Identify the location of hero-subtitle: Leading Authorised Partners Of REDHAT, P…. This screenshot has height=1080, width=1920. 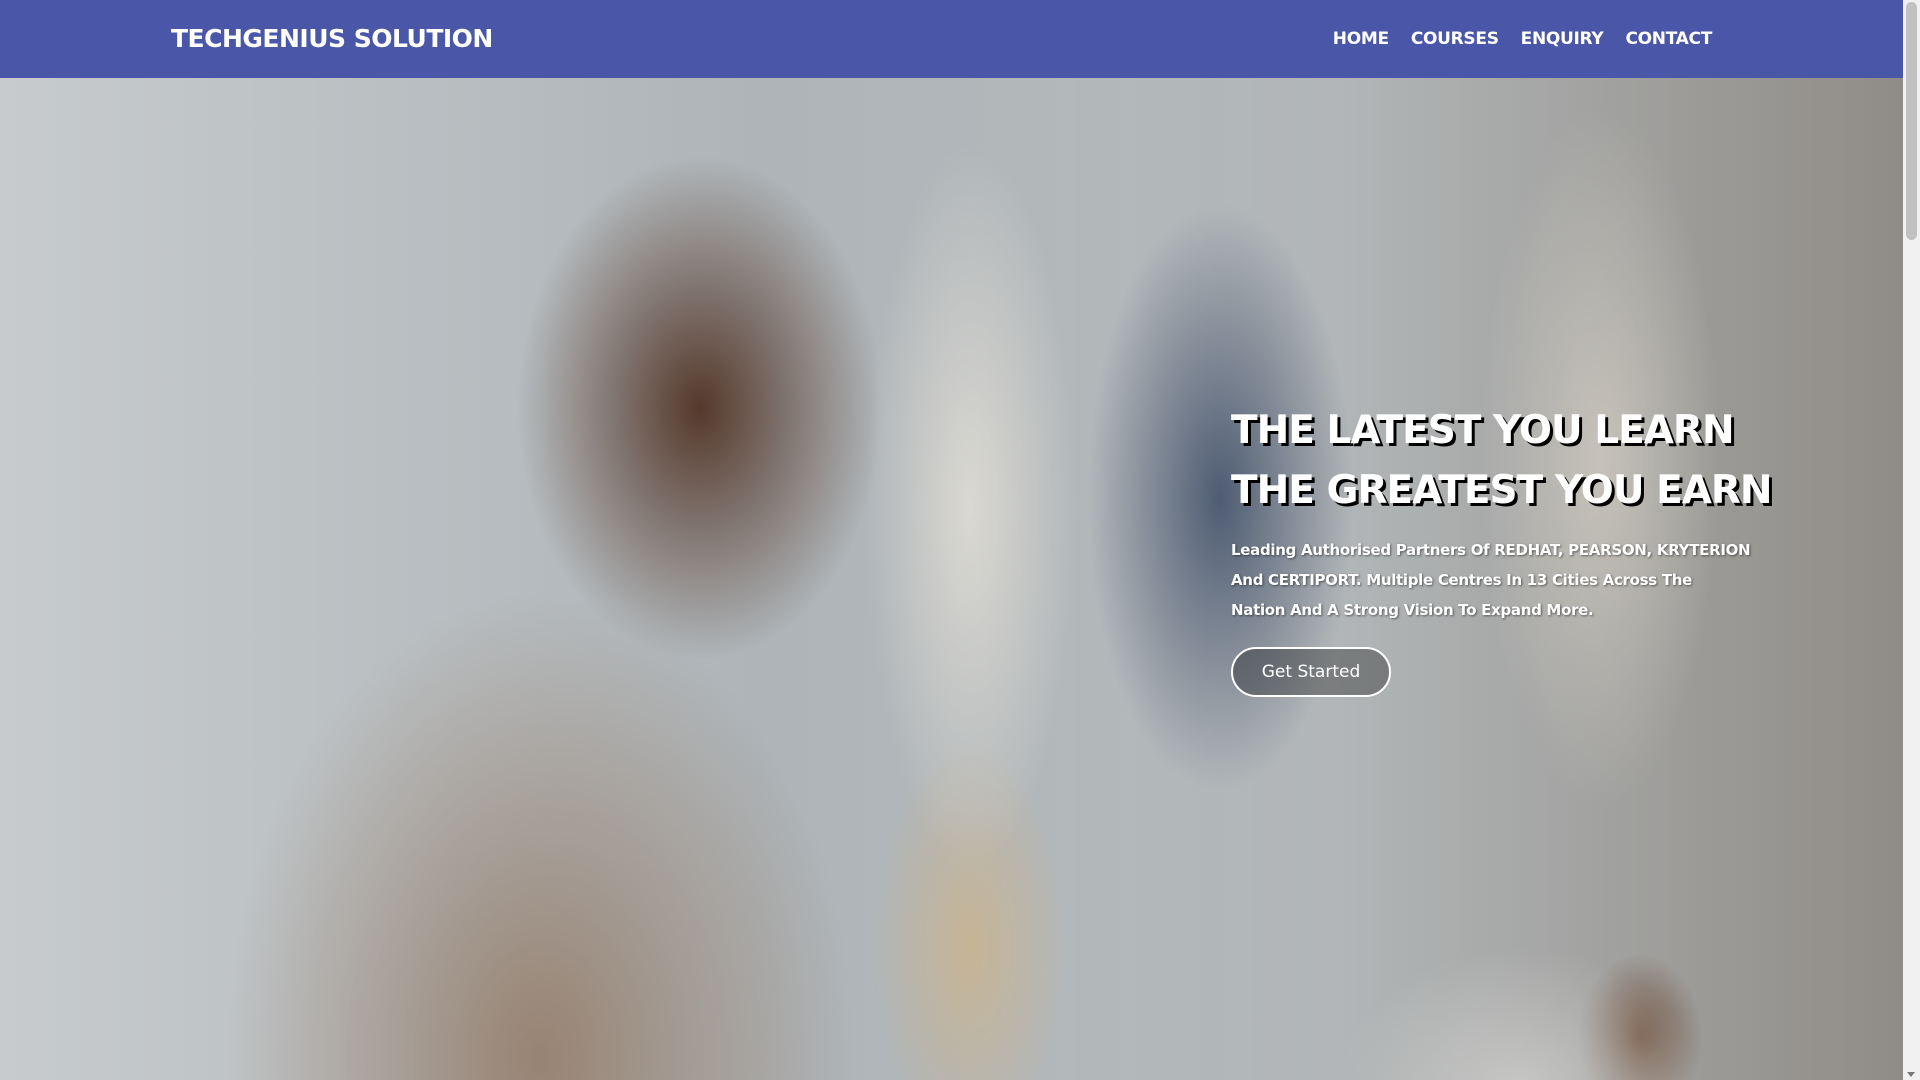
(1491, 580).